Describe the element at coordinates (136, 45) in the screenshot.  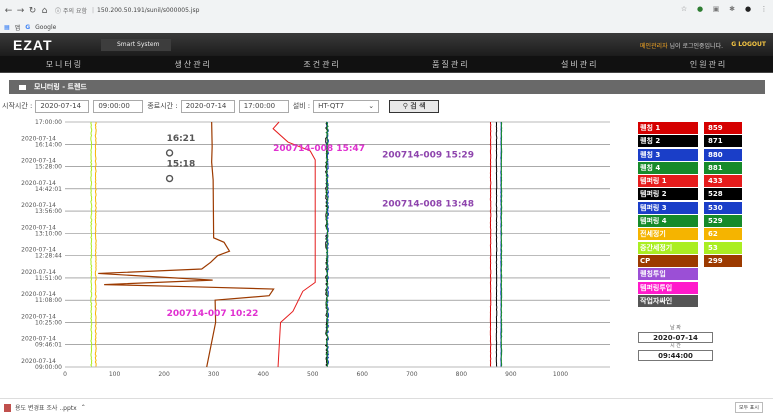
I see `subbrand-label: Smart System` at that location.